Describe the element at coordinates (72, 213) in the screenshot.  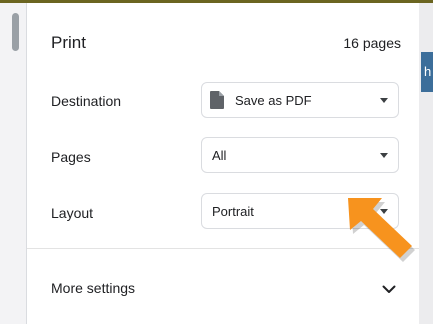
I see `layout-label: Layout` at that location.